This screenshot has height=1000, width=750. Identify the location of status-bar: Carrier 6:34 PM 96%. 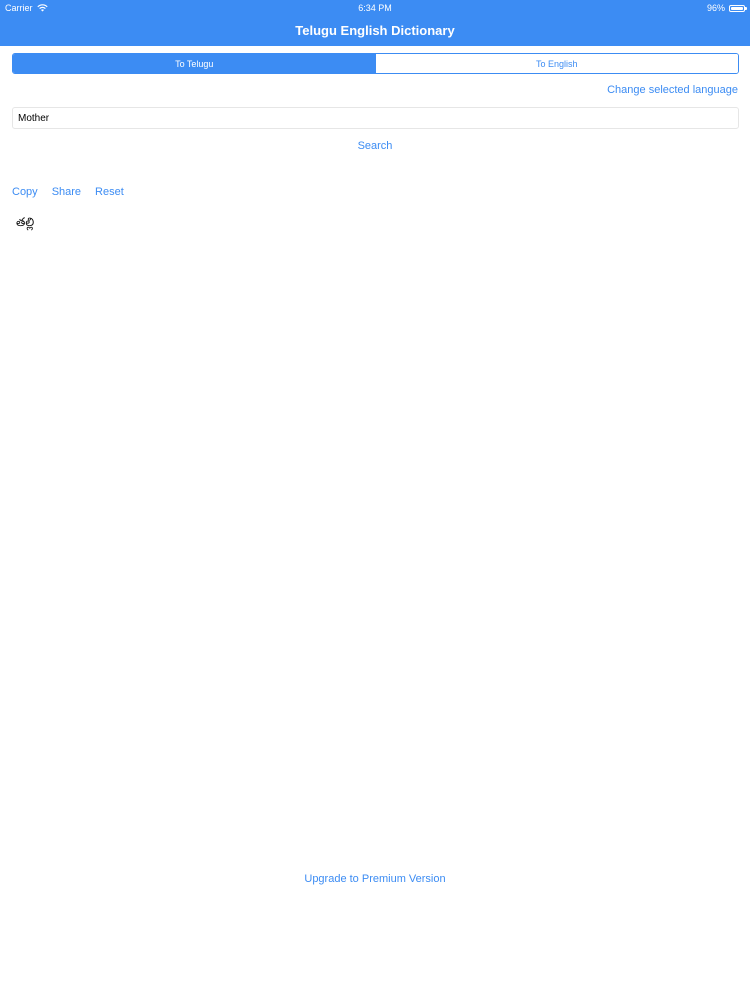
(375, 8).